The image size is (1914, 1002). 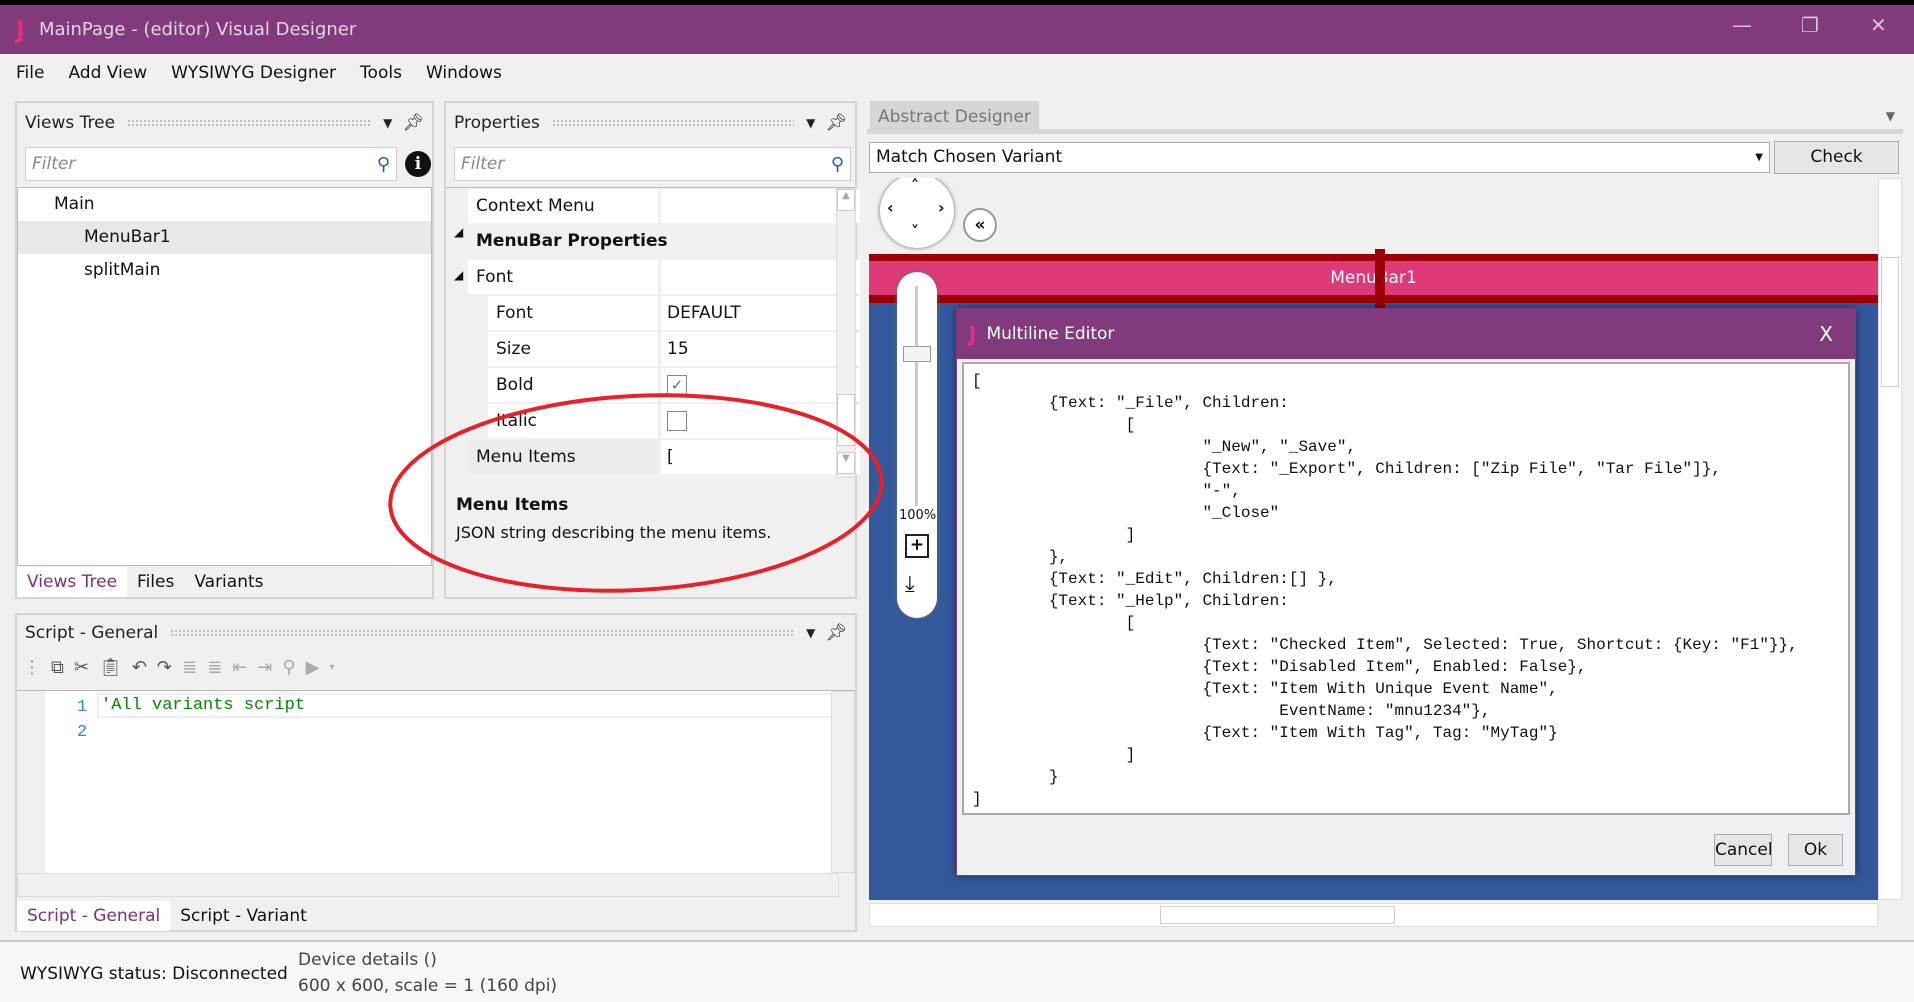 I want to click on tab-script-variant: Script - Variant, so click(x=243, y=916).